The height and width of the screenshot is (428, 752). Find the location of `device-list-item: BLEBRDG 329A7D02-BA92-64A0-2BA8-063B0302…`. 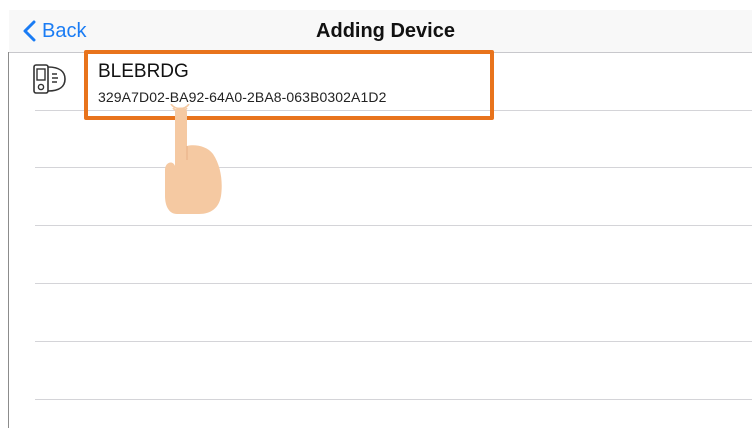

device-list-item: BLEBRDG 329A7D02-BA92-64A0-2BA8-063B0302… is located at coordinates (380, 82).